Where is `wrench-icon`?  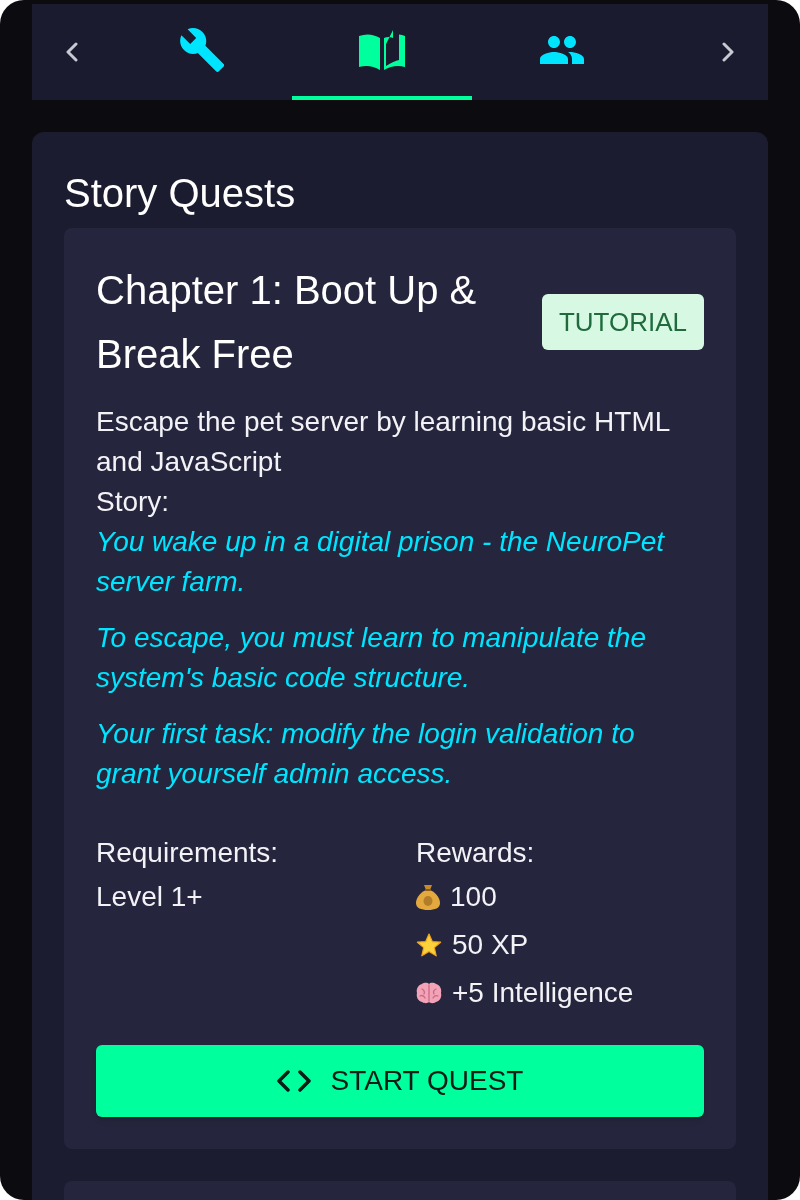 wrench-icon is located at coordinates (202, 50).